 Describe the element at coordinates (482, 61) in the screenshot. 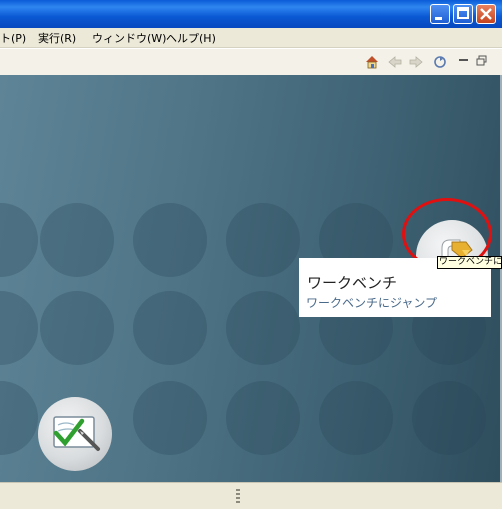

I see `maximize-view-icon` at that location.